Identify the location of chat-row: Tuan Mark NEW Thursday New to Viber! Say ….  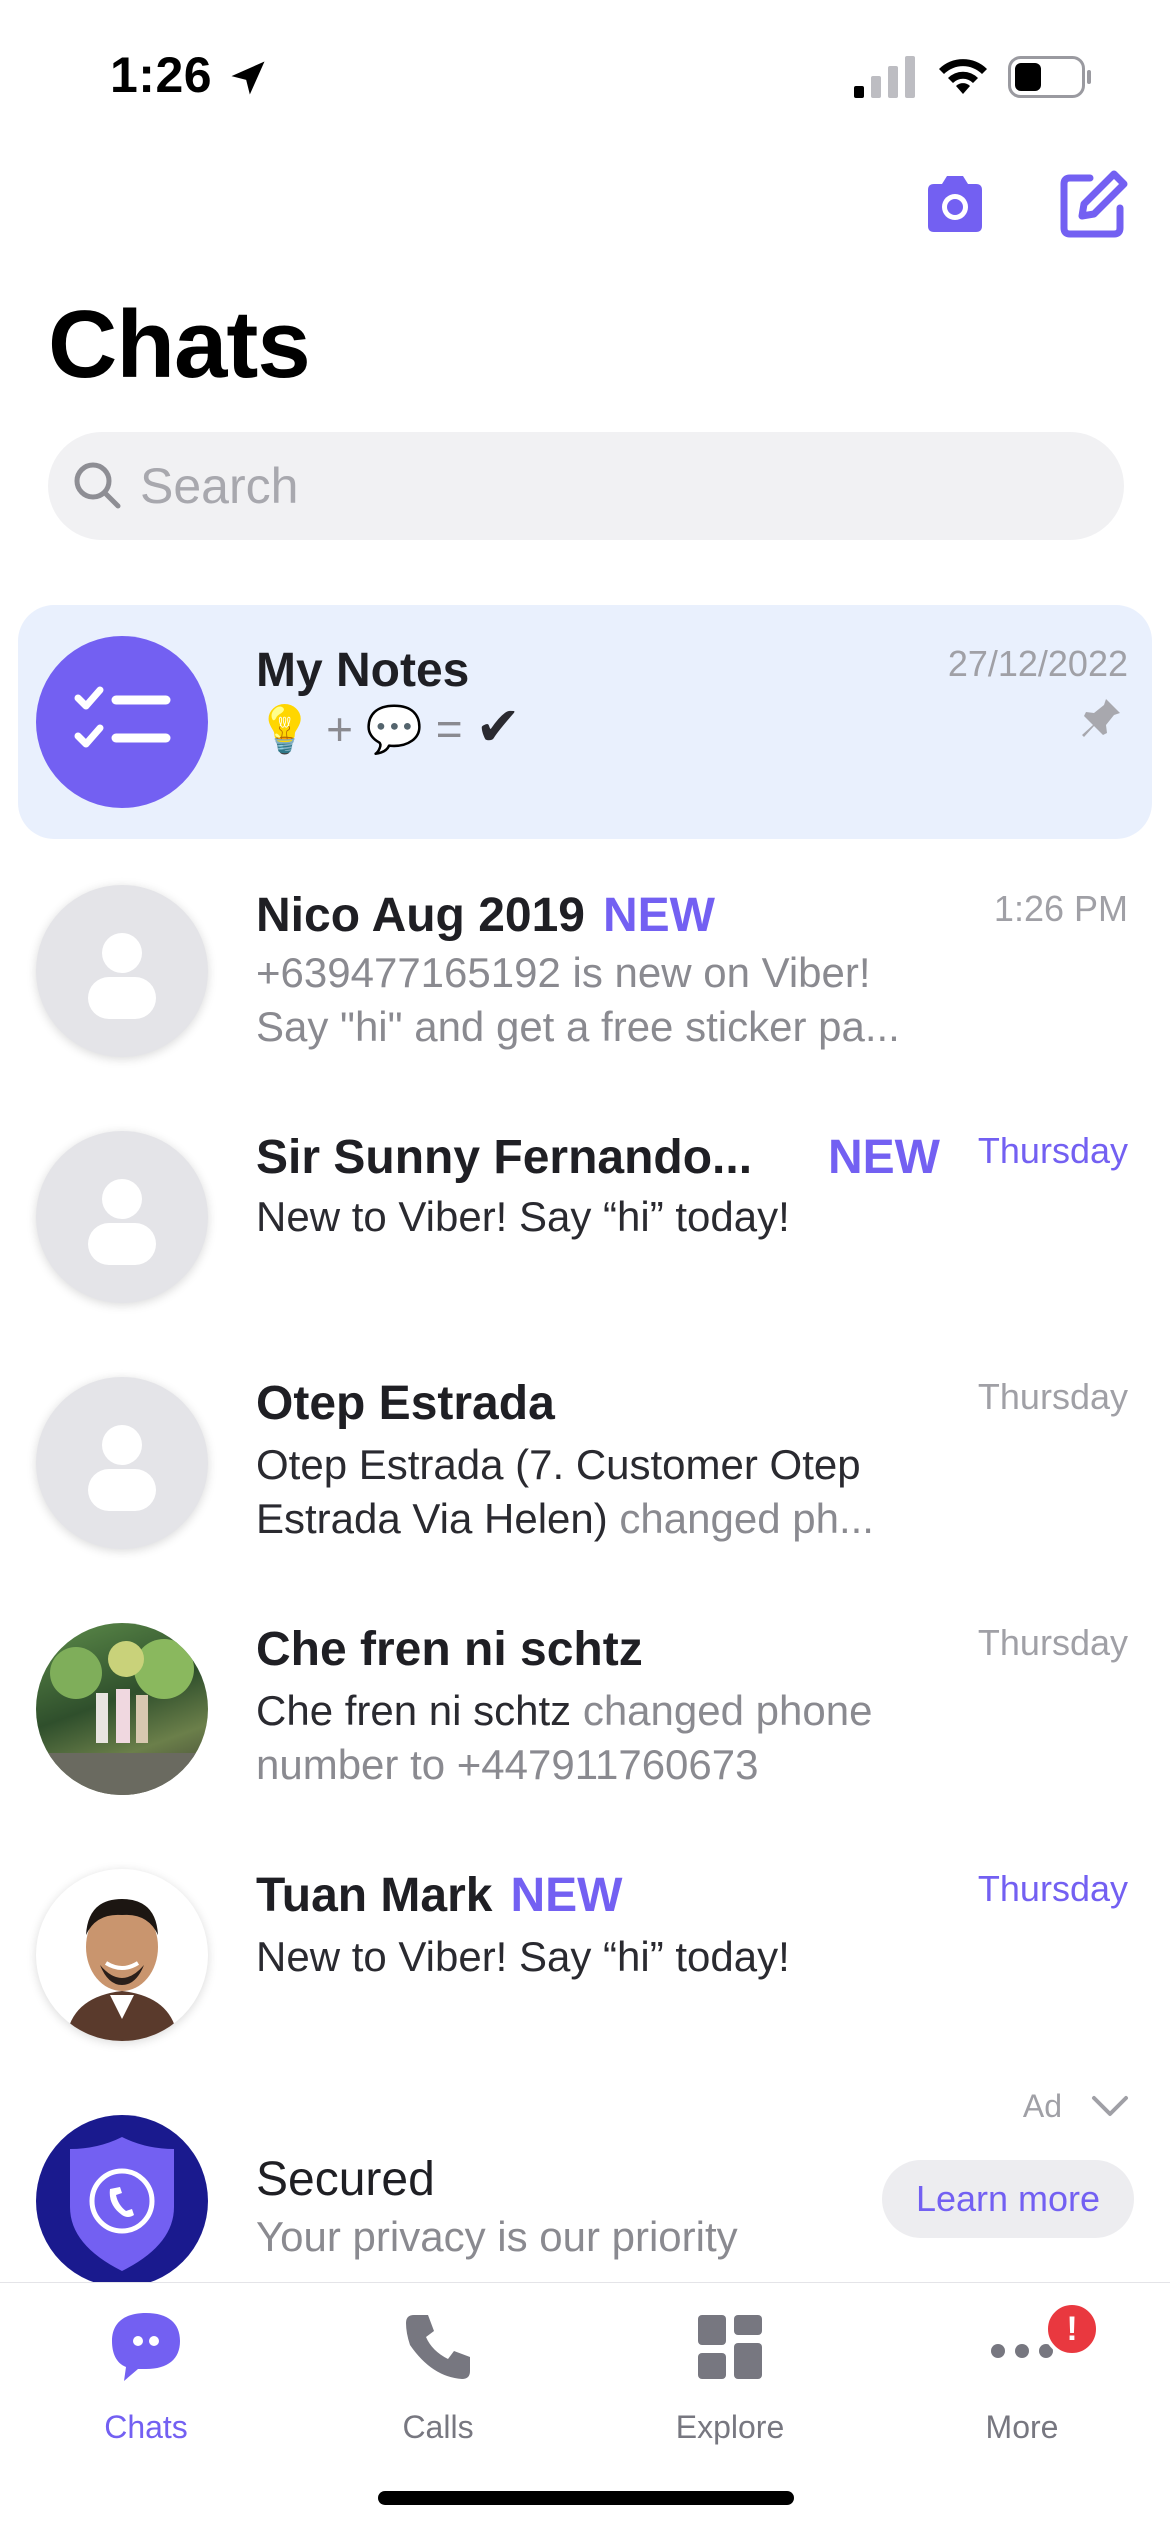
(585, 1951).